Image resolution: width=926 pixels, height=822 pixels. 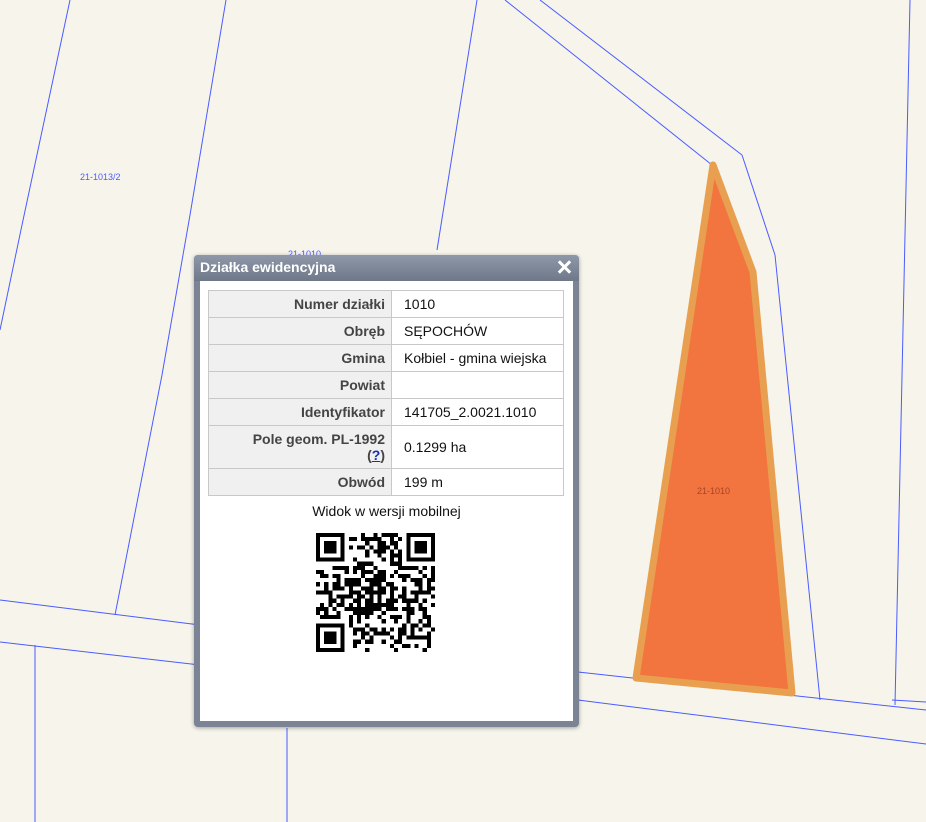 I want to click on row-value: 0.1299 ha, so click(x=477, y=447).